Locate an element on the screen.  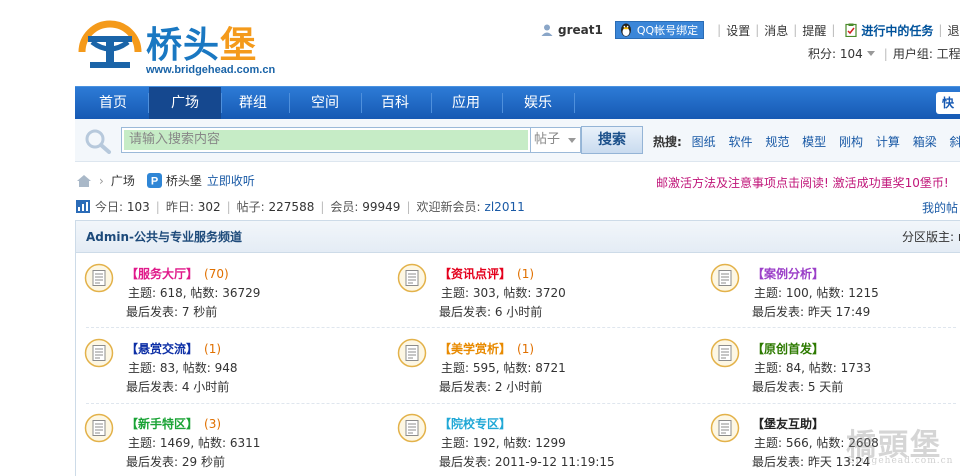
forum-last-post: 最后发表: 6 小时前 is located at coordinates (490, 311).